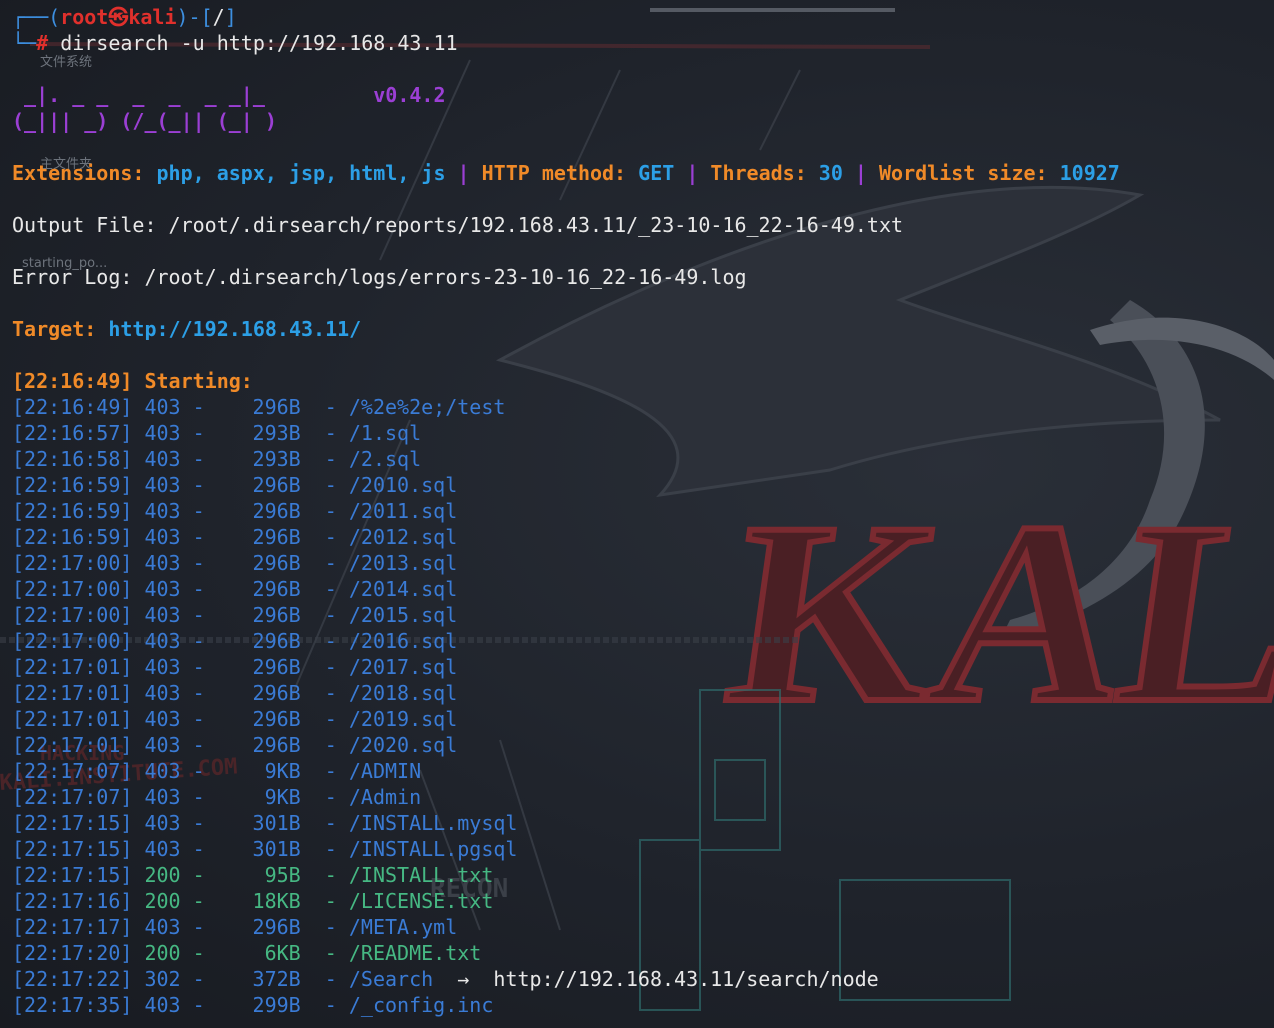 Image resolution: width=1274 pixels, height=1028 pixels. I want to click on result-row: [22:17:00] 403 - 296B - /2016.sql, so click(235, 641).